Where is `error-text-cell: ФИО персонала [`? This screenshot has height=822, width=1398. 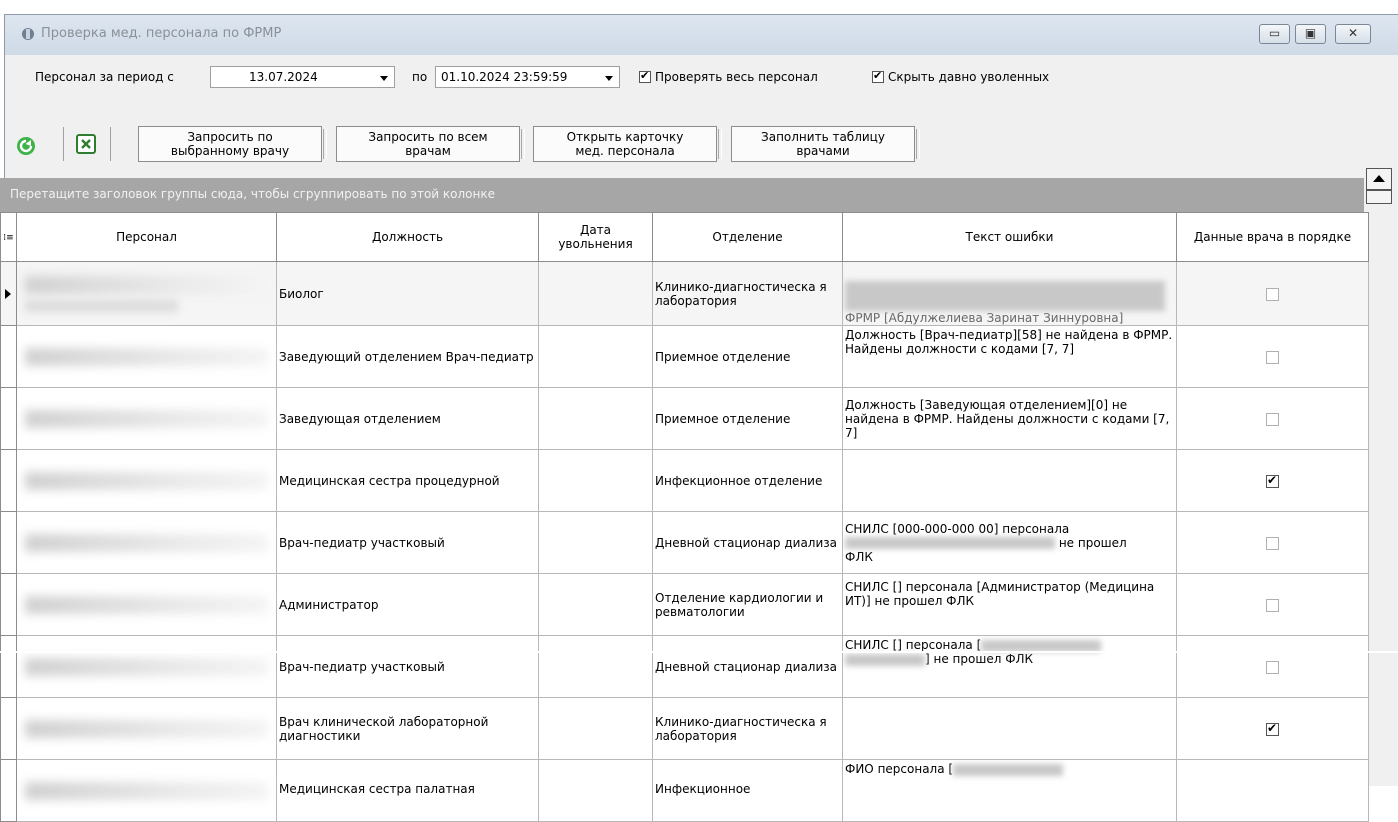 error-text-cell: ФИО персонала [ is located at coordinates (1009, 790).